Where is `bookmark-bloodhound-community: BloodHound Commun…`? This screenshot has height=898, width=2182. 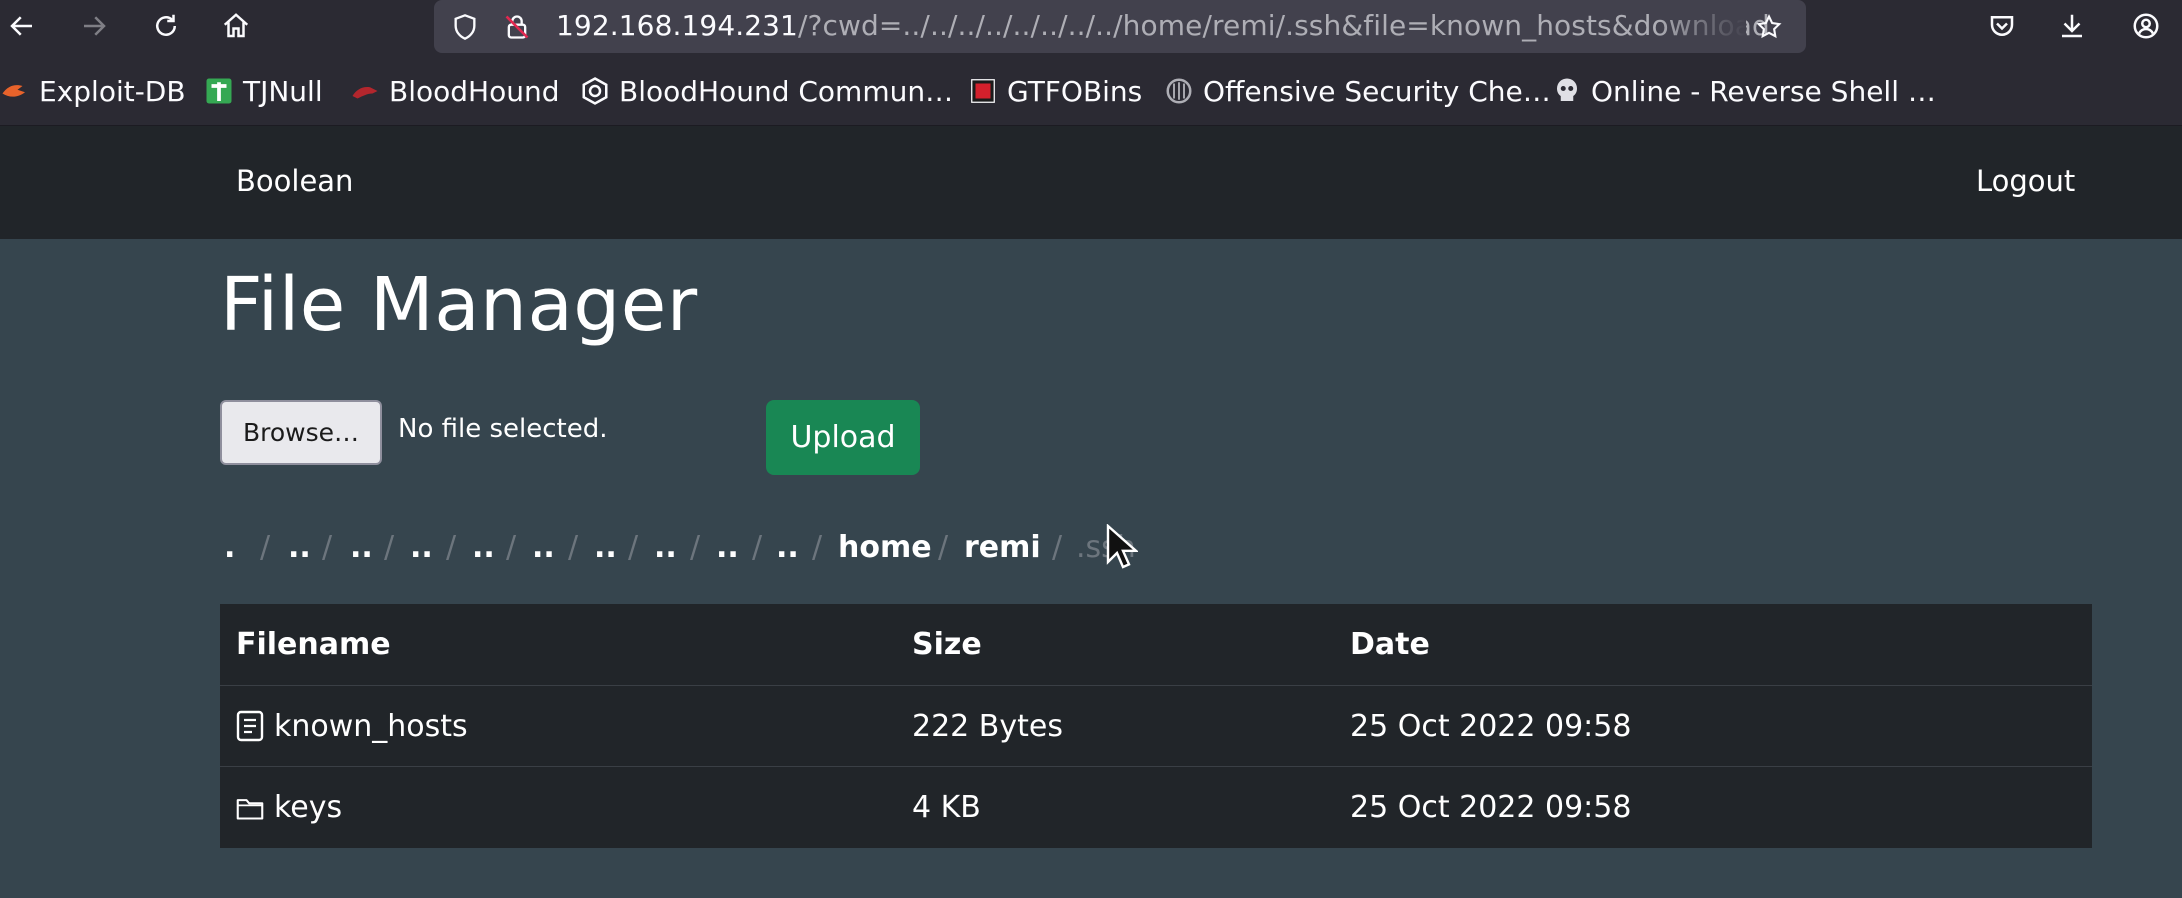 bookmark-bloodhound-community: BloodHound Commun… is located at coordinates (766, 91).